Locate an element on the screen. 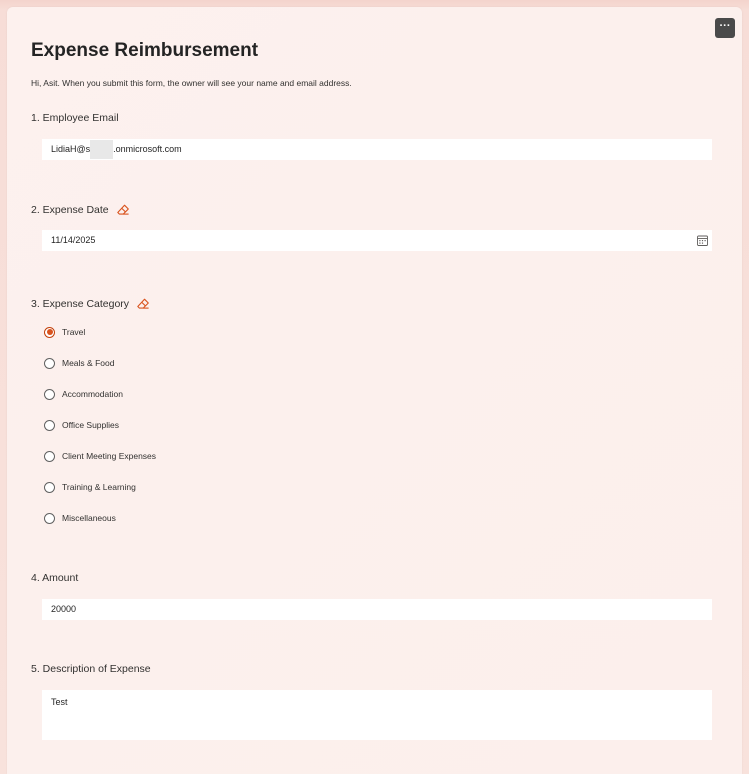 This screenshot has height=774, width=749. question-1-title: 1. Employee Email is located at coordinates (75, 118).